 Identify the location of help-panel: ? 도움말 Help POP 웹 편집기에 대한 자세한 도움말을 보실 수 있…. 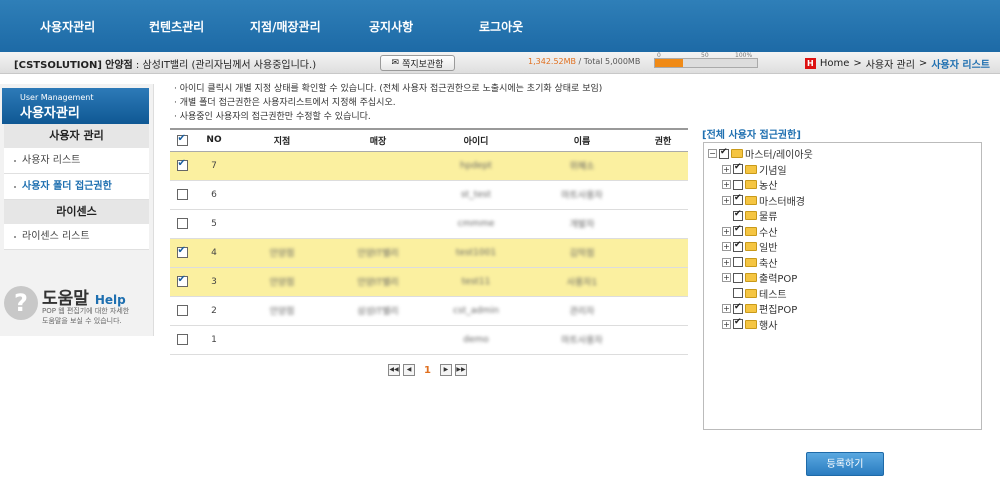
(77, 308).